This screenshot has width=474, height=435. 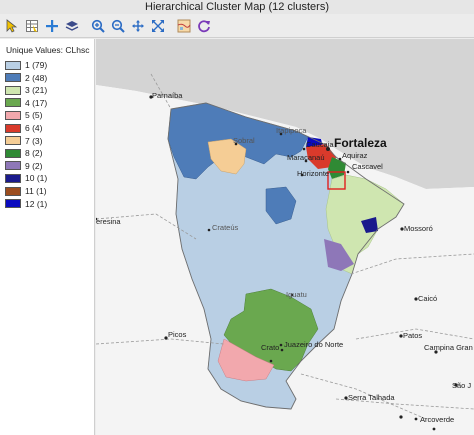 What do you see at coordinates (23, 153) in the screenshot?
I see `legend-item: 8 (2)` at bounding box center [23, 153].